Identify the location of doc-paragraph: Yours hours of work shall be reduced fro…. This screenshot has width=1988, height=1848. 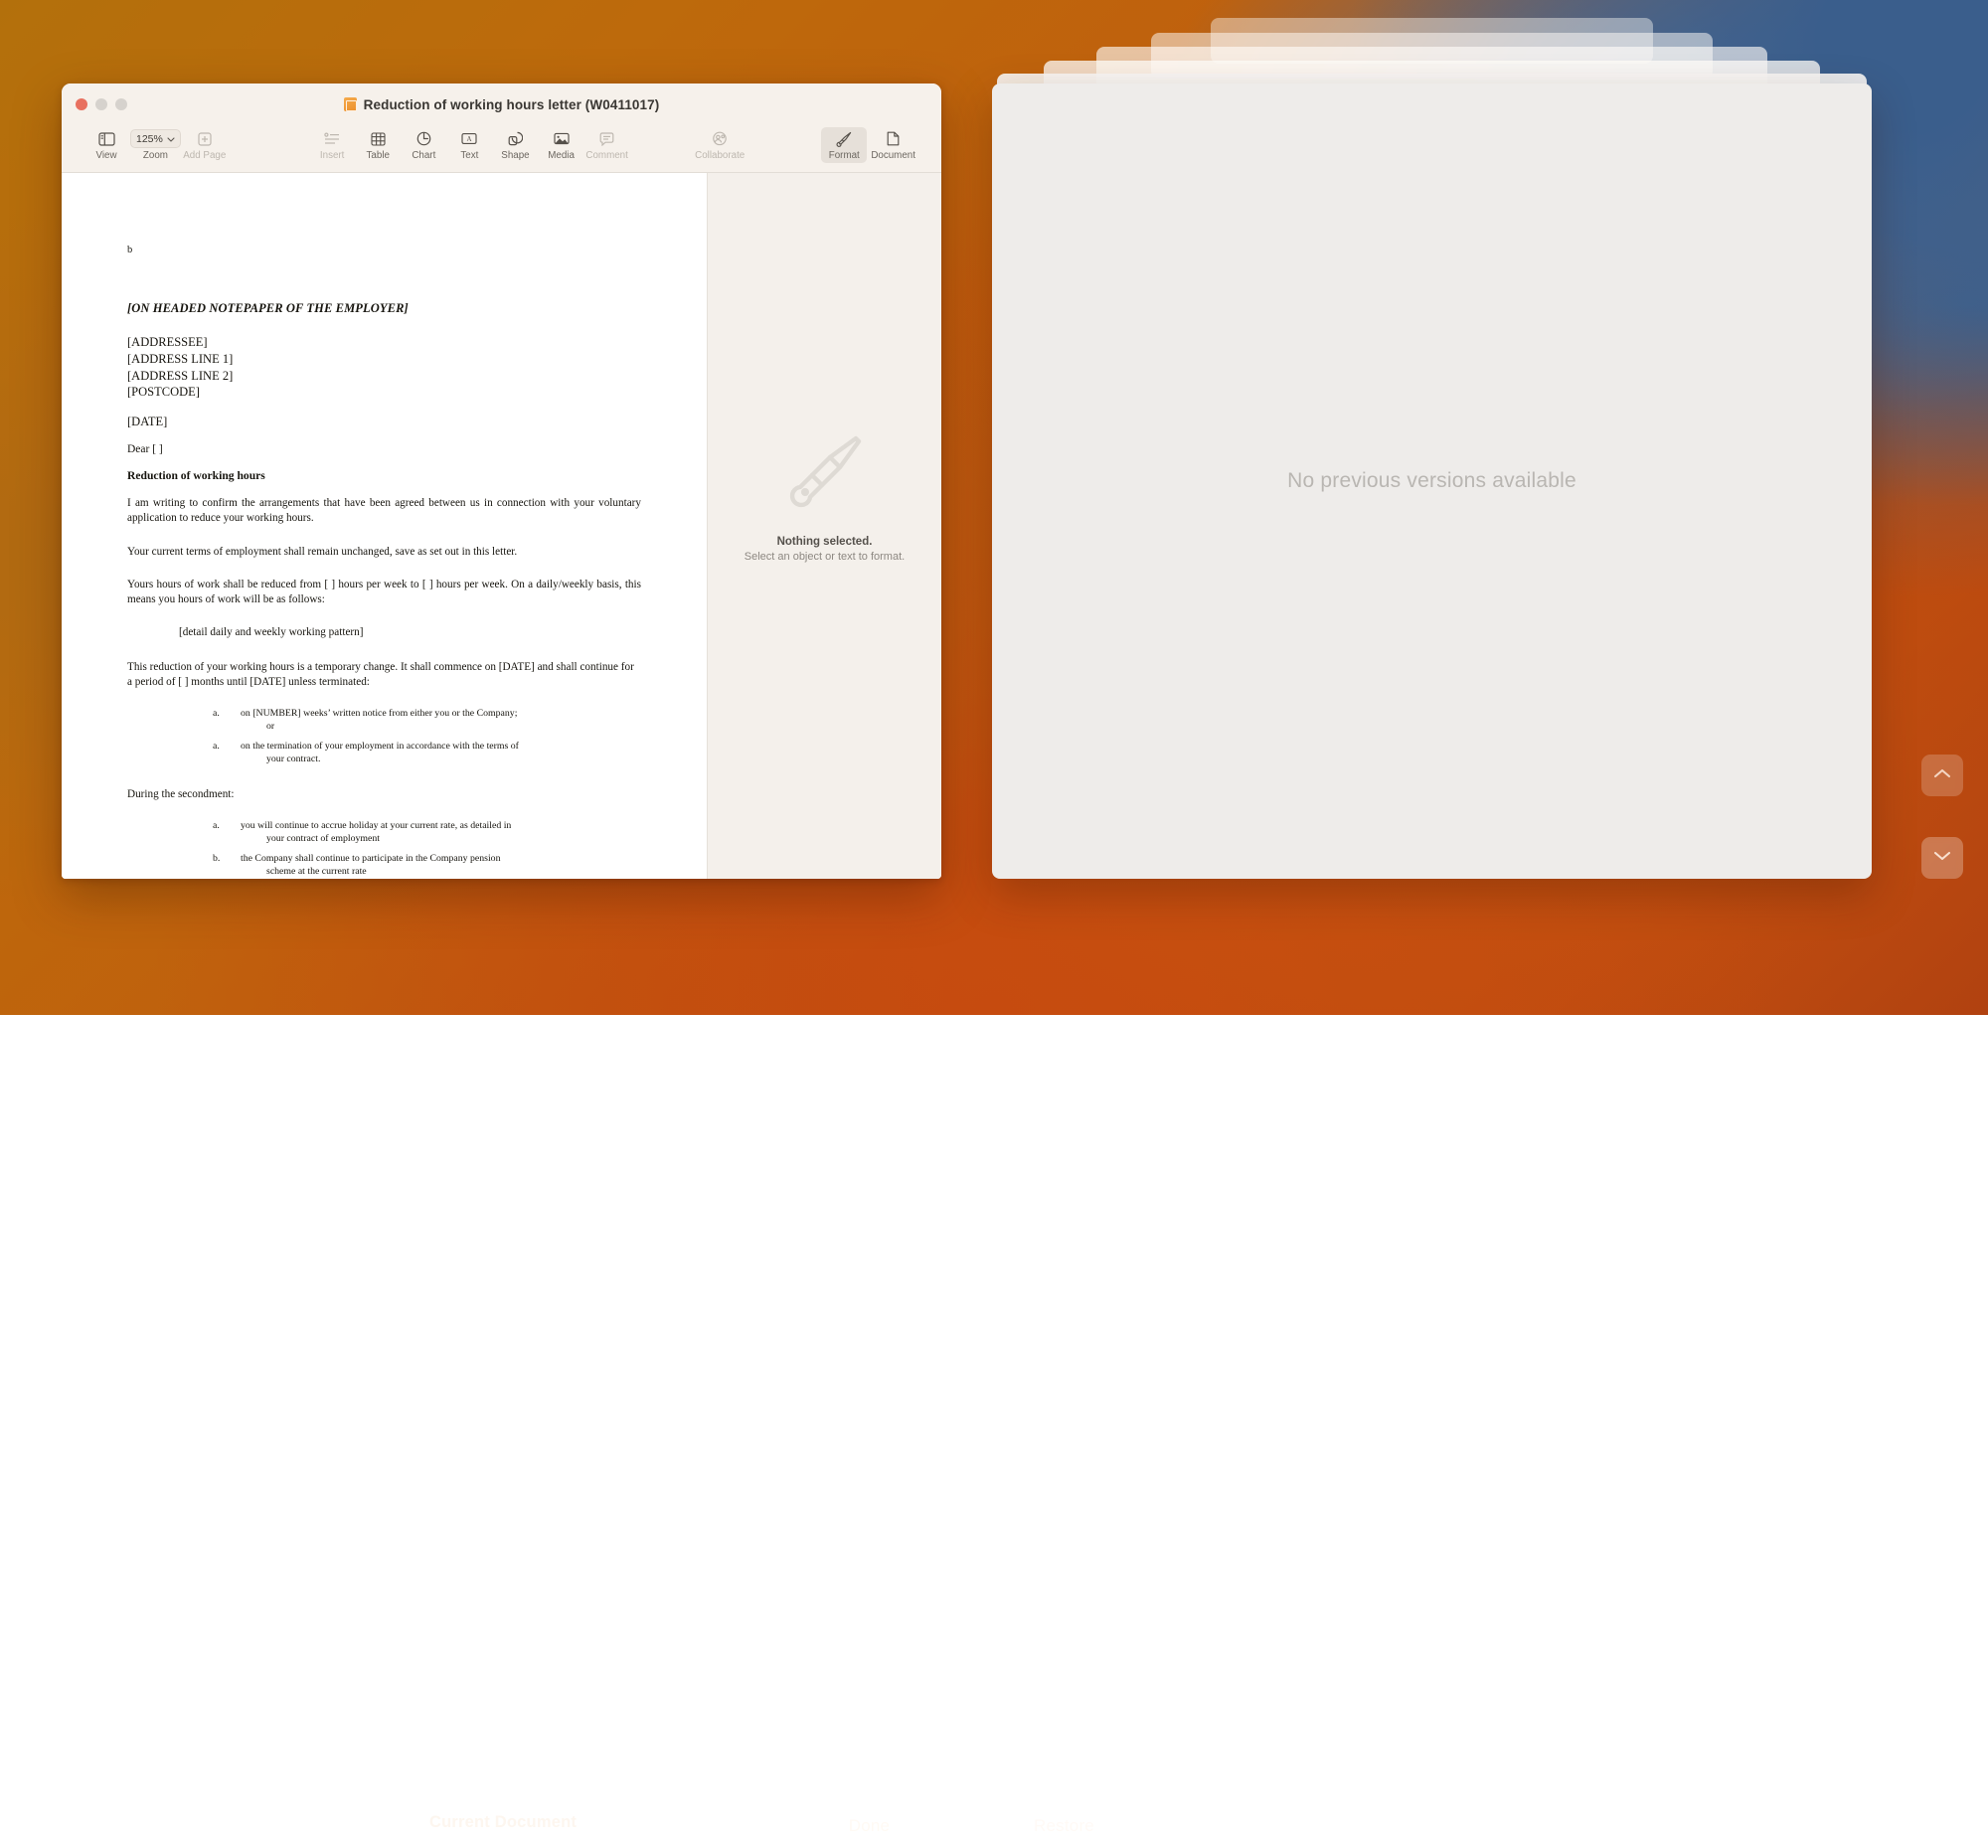
(384, 593).